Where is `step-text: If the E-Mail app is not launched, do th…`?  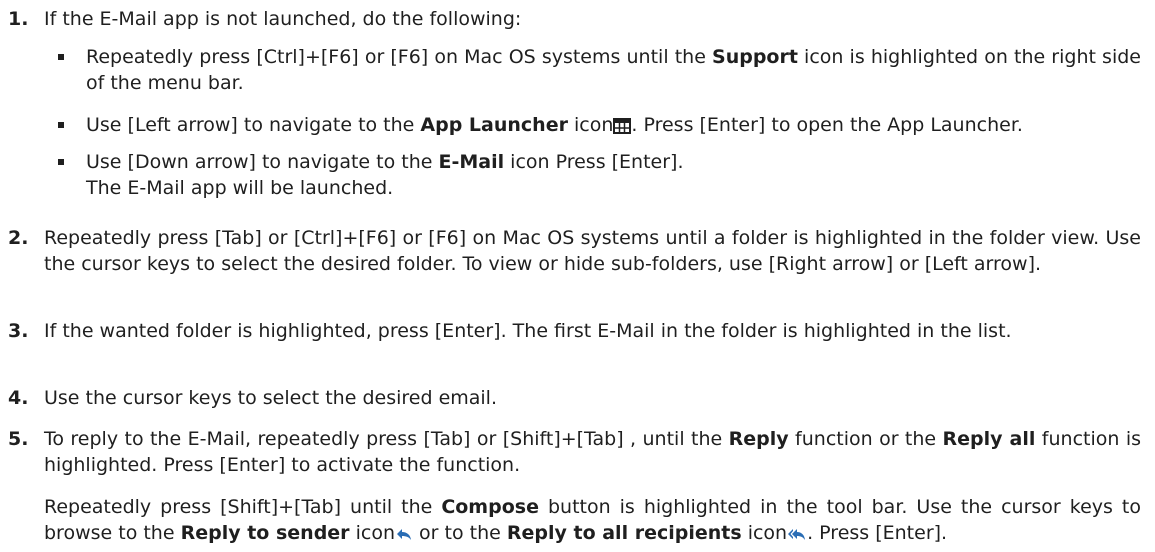 step-text: If the E-Mail app is not launched, do th… is located at coordinates (283, 19).